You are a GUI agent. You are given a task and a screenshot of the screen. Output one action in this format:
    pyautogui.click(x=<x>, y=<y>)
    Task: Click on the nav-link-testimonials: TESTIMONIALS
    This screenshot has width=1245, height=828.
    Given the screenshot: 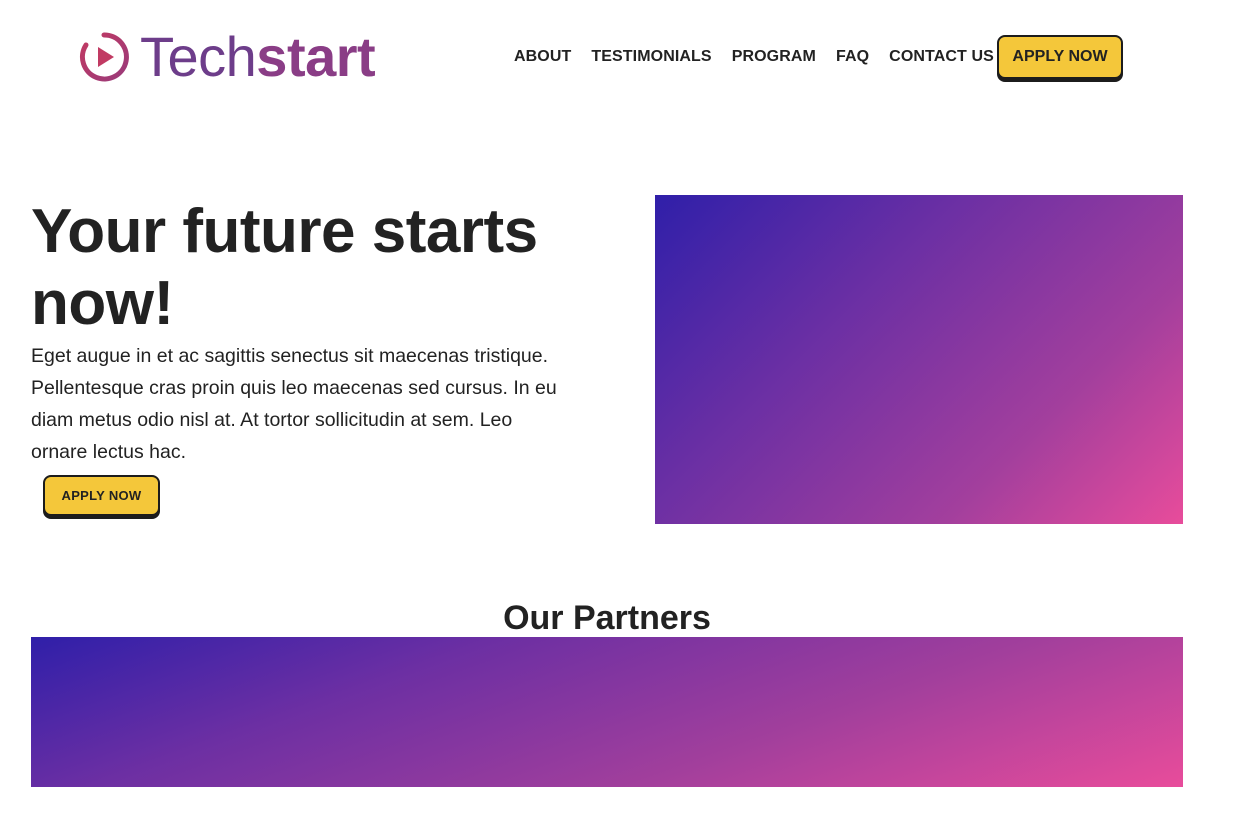 What is the action you would take?
    pyautogui.click(x=651, y=57)
    